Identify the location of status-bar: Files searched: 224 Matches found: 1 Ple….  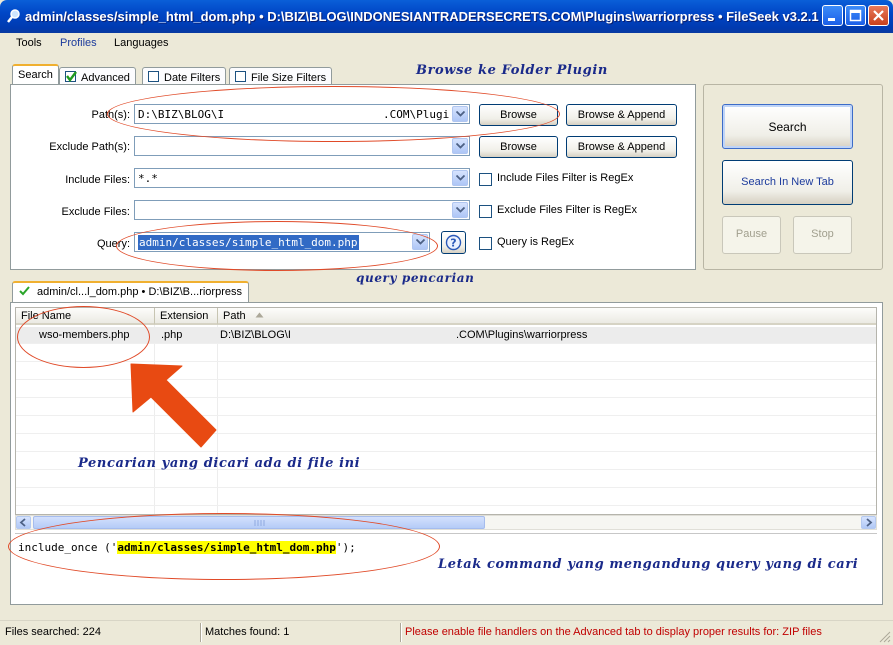
(446, 632).